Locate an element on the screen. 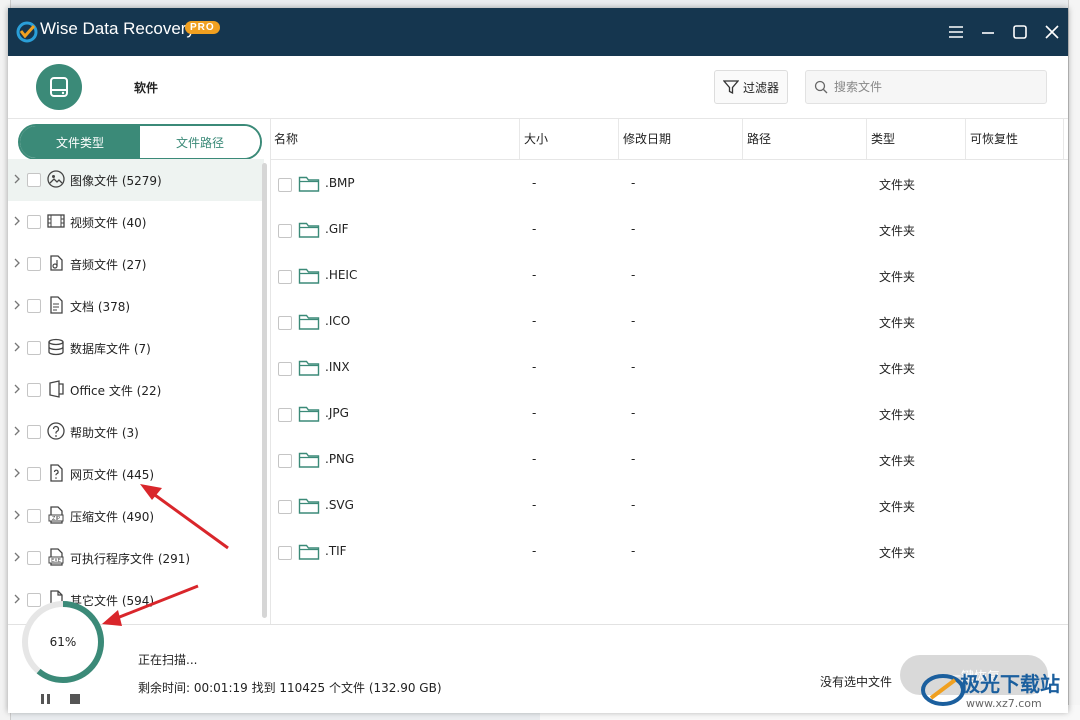 The image size is (1080, 720). table-header: 名称 大小 修改日期 路径 类型 可恢复性 is located at coordinates (669, 139).